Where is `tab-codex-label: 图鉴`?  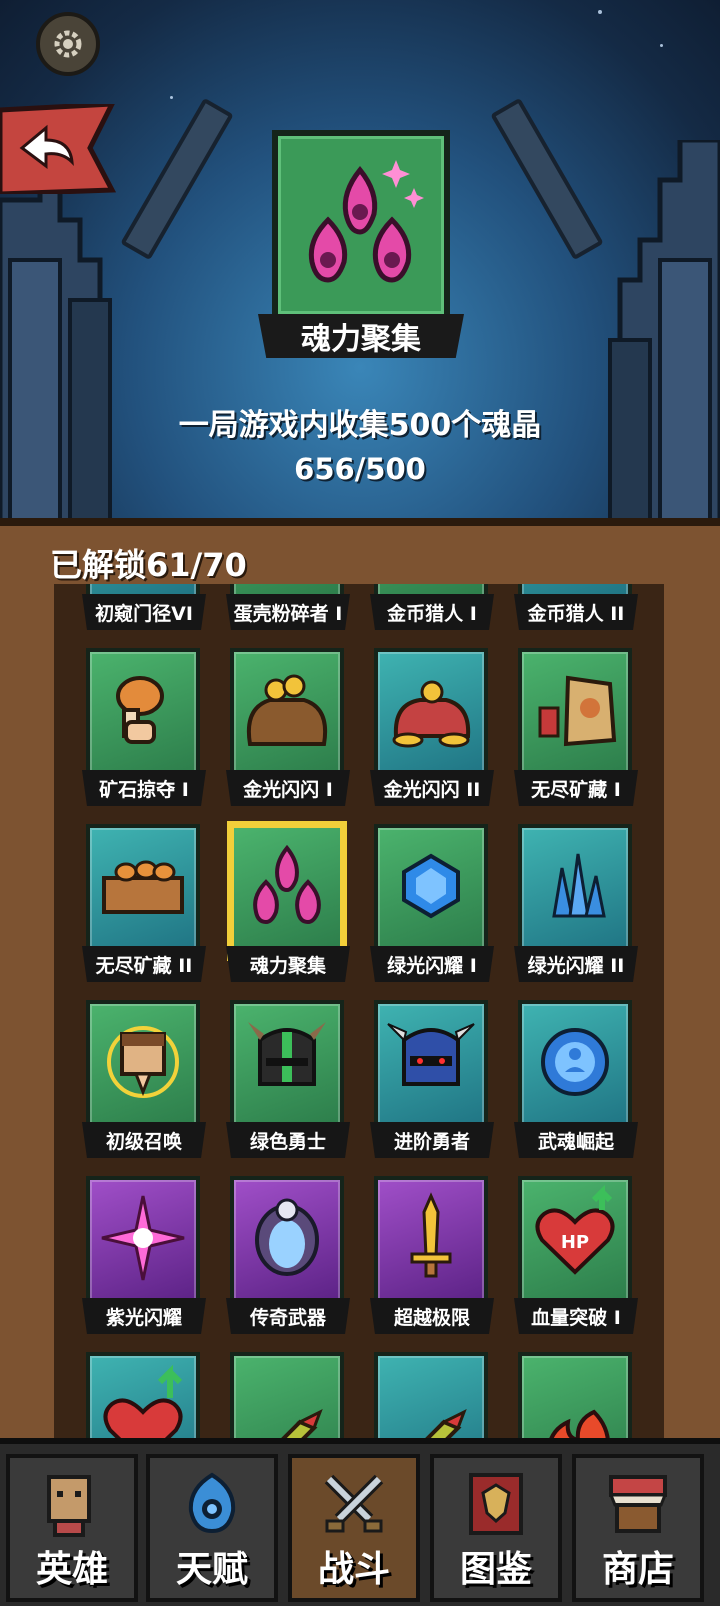
tab-codex-label: 图鉴 is located at coordinates (495, 1569).